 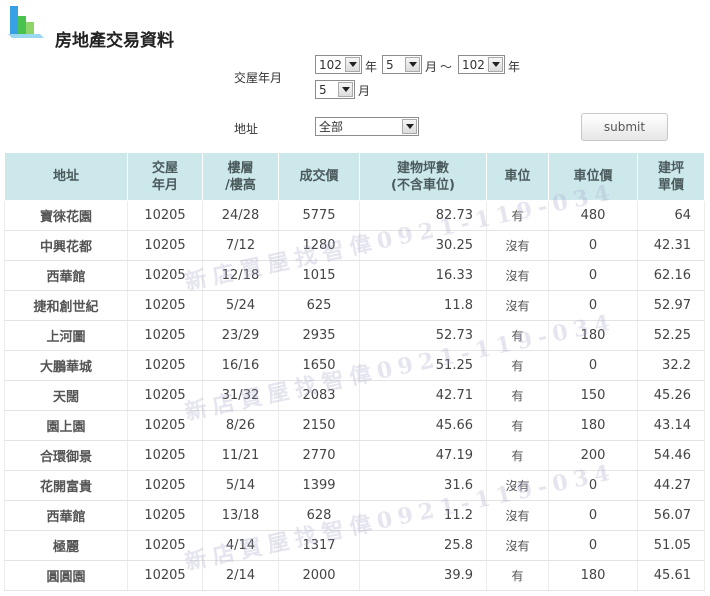 I want to click on area-cell: 11.8, so click(x=423, y=305).